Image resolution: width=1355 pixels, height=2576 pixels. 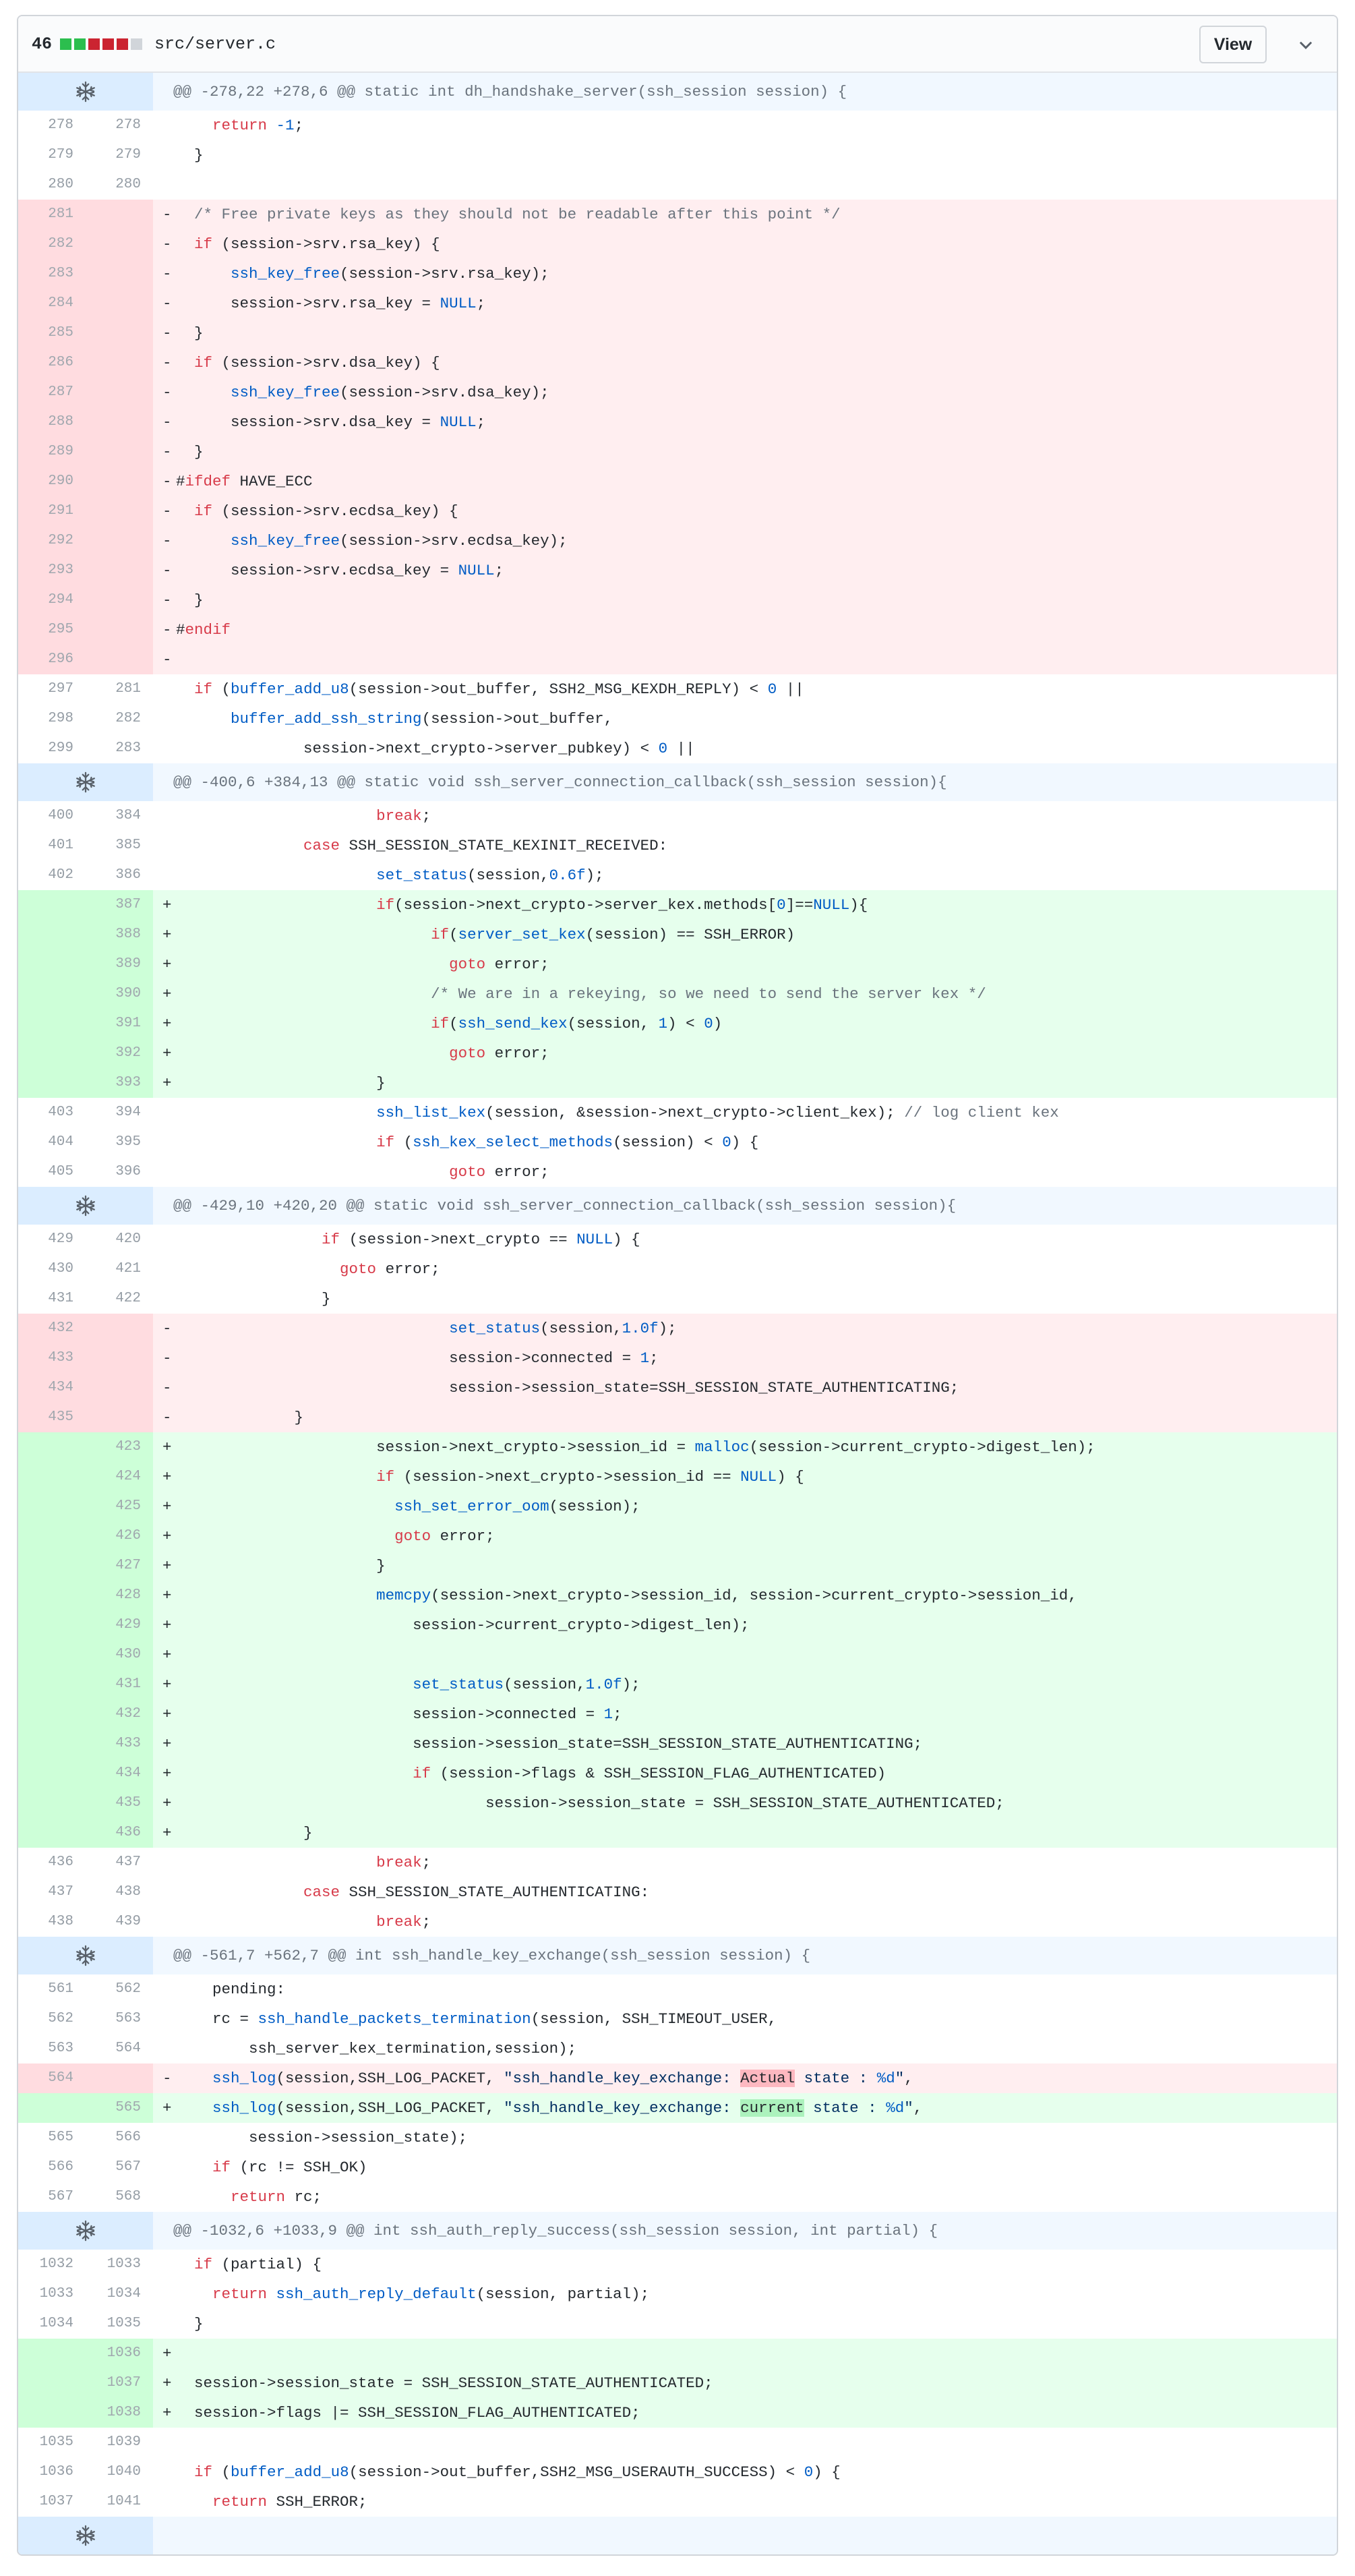 What do you see at coordinates (119, 1566) in the screenshot?
I see `new-line-number: 427` at bounding box center [119, 1566].